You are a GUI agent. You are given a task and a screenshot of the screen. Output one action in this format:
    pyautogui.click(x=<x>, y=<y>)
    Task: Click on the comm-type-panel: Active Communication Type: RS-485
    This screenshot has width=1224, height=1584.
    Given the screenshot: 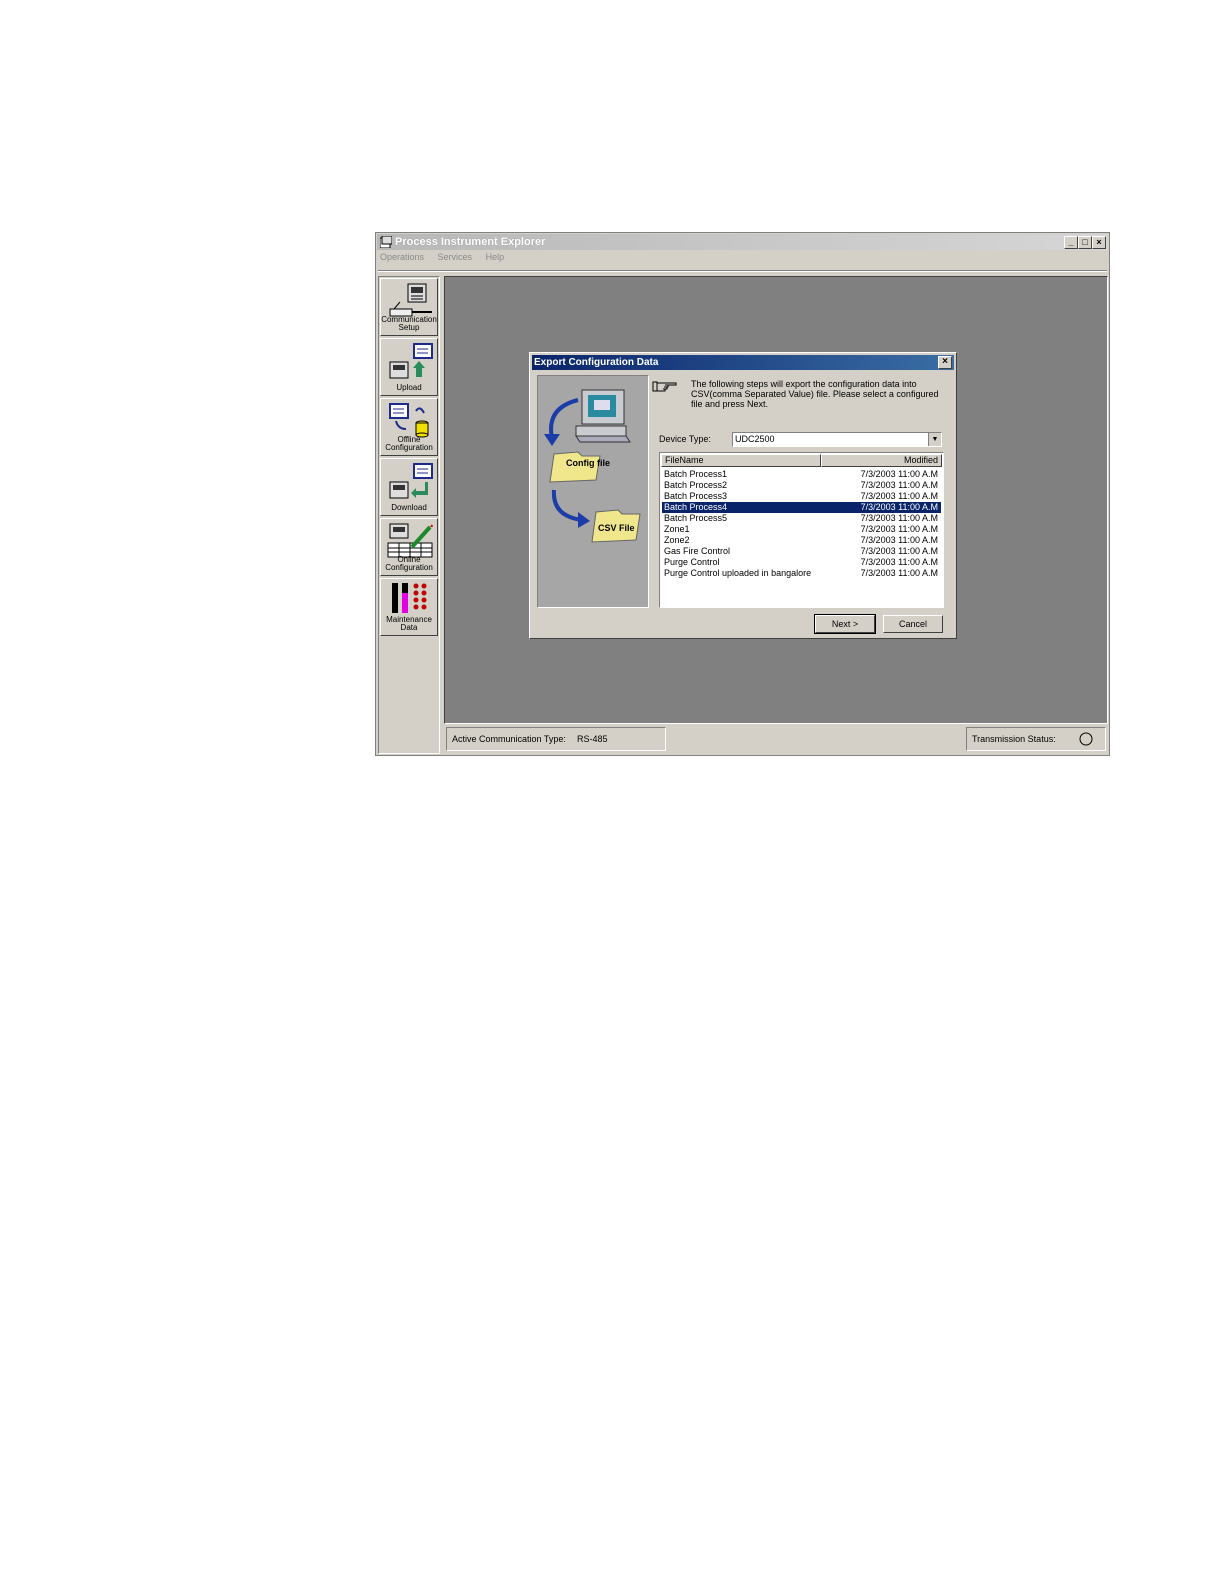 What is the action you would take?
    pyautogui.click(x=556, y=739)
    